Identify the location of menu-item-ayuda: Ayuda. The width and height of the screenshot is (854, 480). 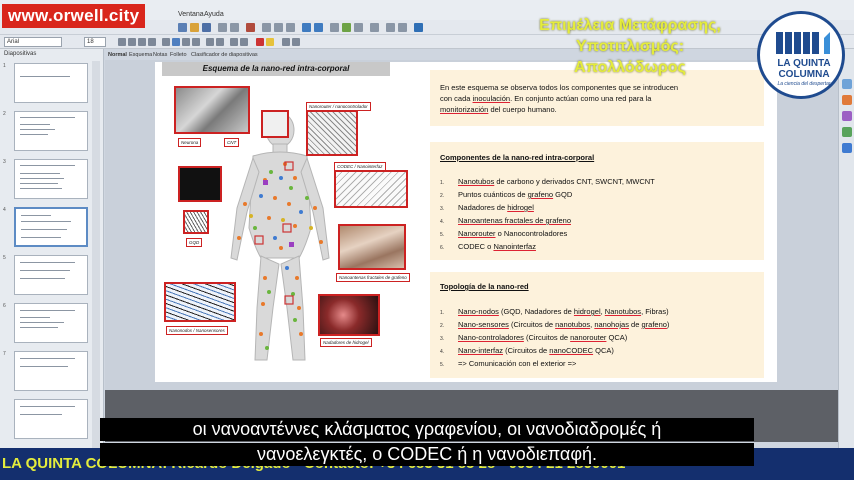
(214, 14).